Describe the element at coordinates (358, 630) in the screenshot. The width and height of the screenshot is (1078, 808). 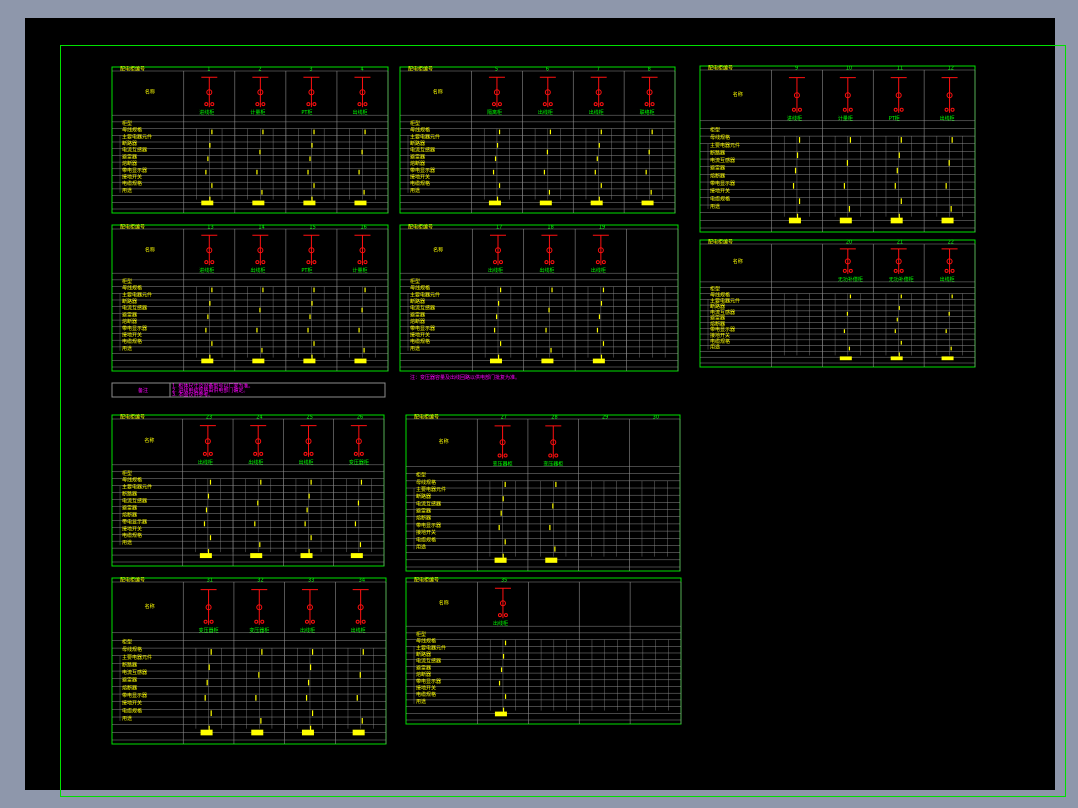
I see `circuit-name: 出线柜` at that location.